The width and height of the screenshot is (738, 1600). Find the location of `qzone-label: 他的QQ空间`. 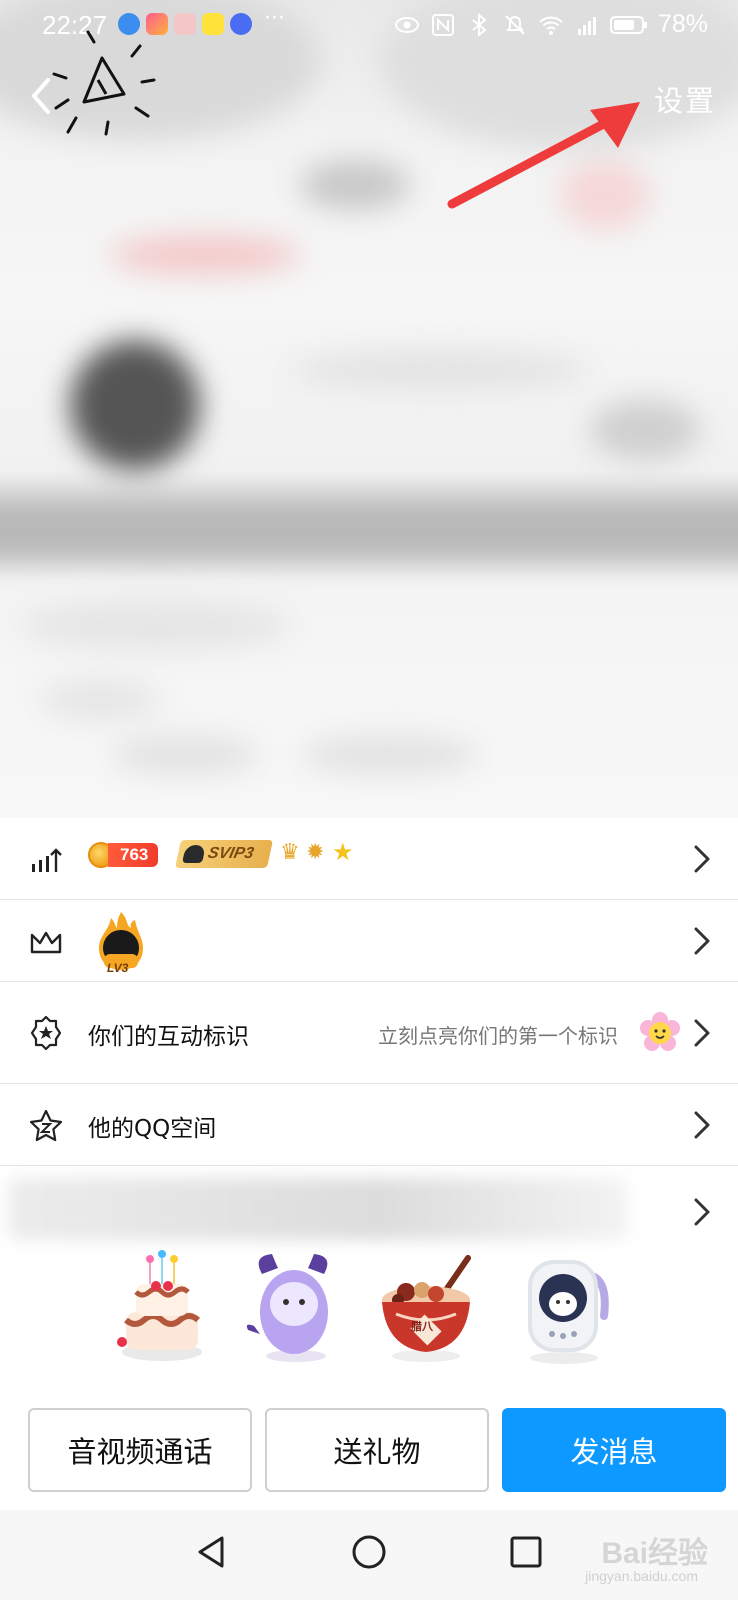

qzone-label: 他的QQ空间 is located at coordinates (152, 1129).